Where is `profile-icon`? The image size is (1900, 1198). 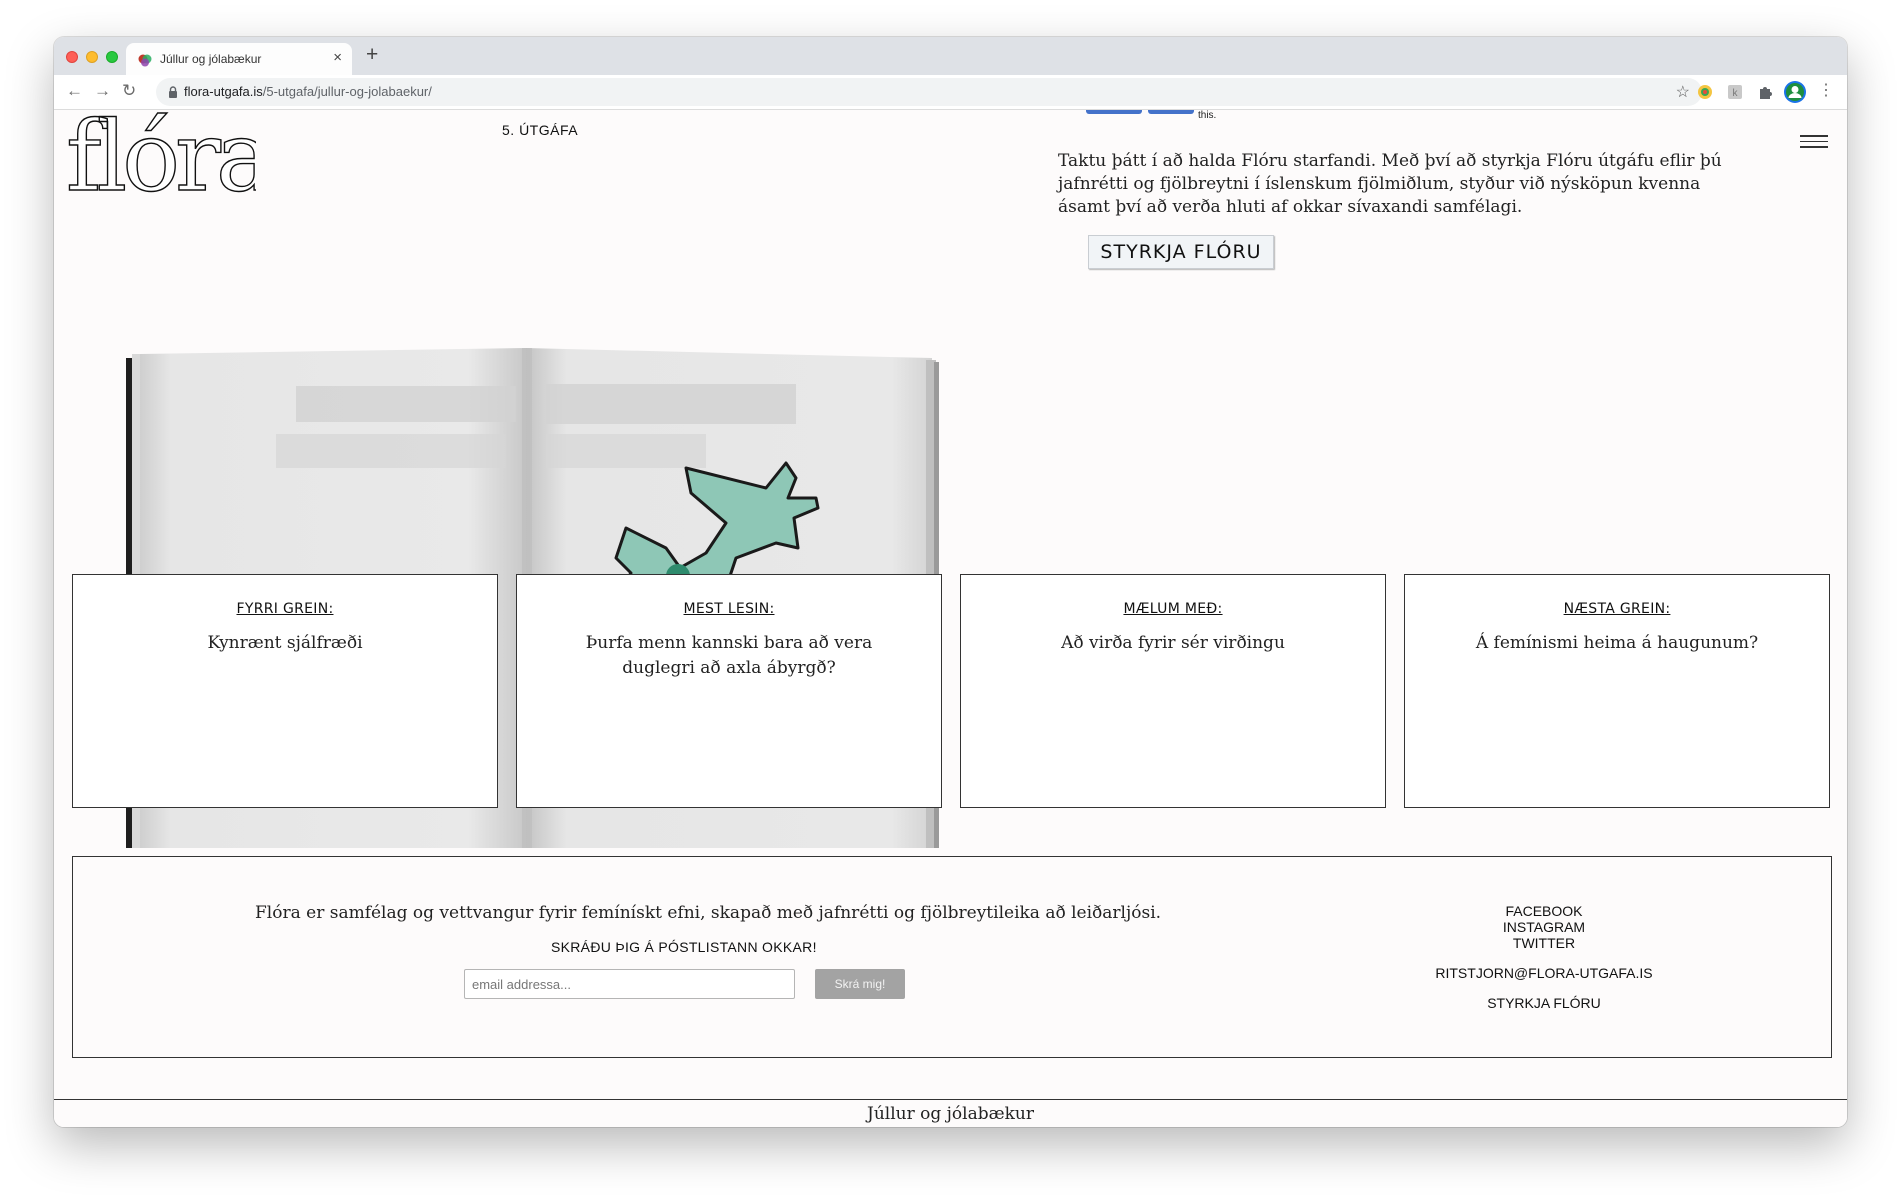 profile-icon is located at coordinates (1795, 92).